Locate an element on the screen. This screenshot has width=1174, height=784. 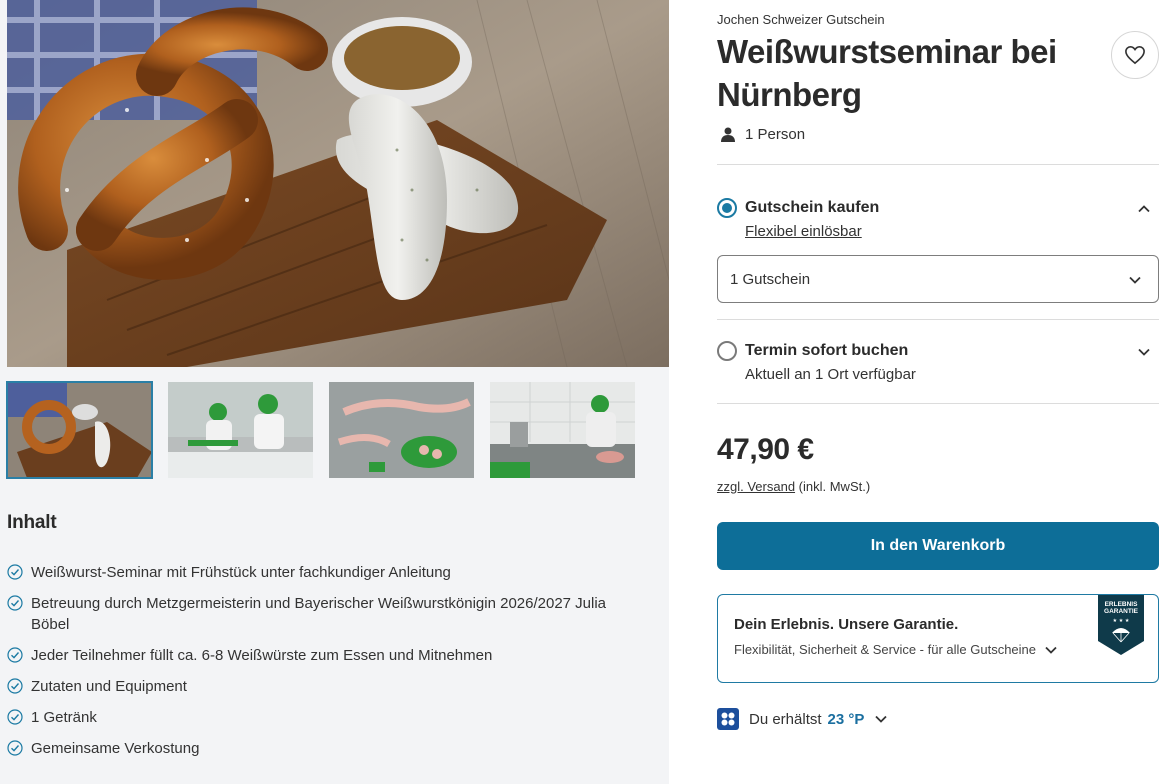
quantity-select: 1 Gutschein is located at coordinates (938, 279).